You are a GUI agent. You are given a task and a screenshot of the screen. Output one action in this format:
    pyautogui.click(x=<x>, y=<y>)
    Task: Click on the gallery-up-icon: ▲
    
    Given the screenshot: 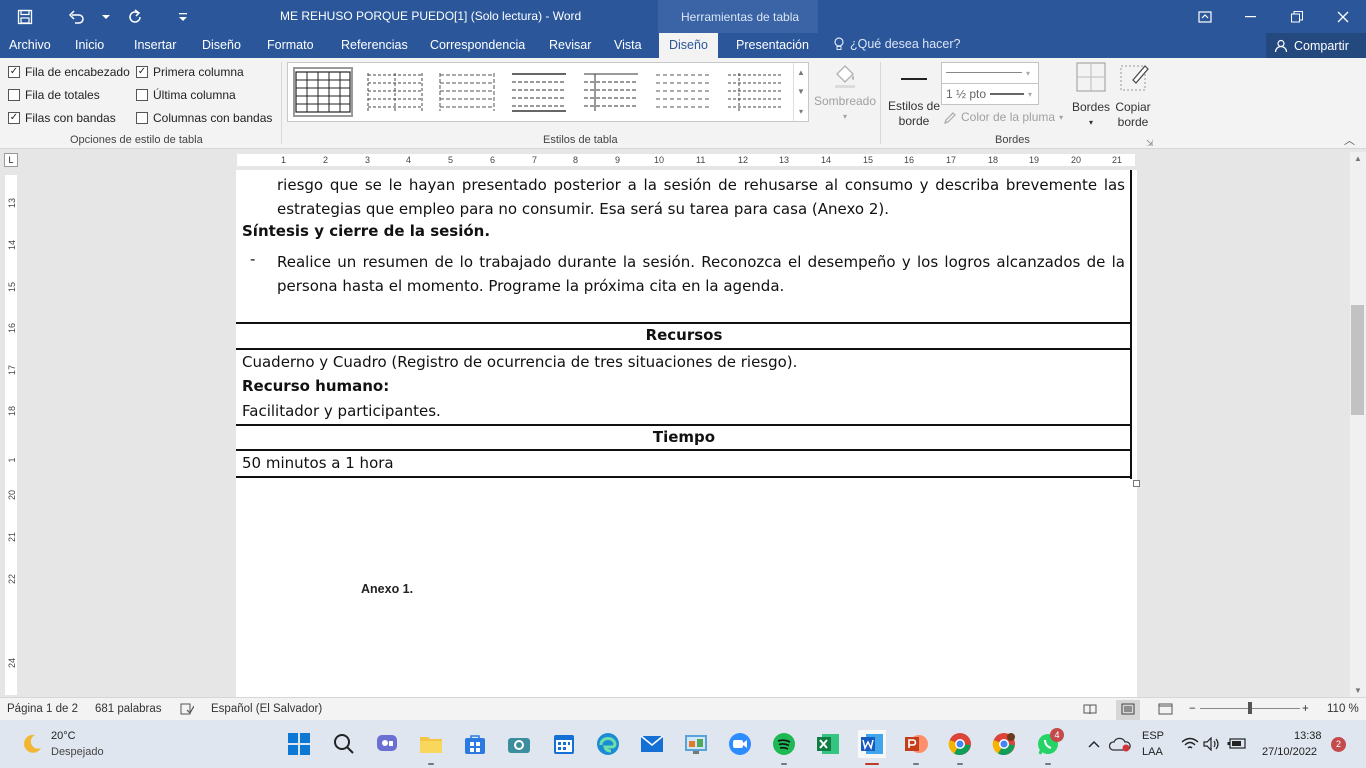 What is the action you would take?
    pyautogui.click(x=801, y=72)
    